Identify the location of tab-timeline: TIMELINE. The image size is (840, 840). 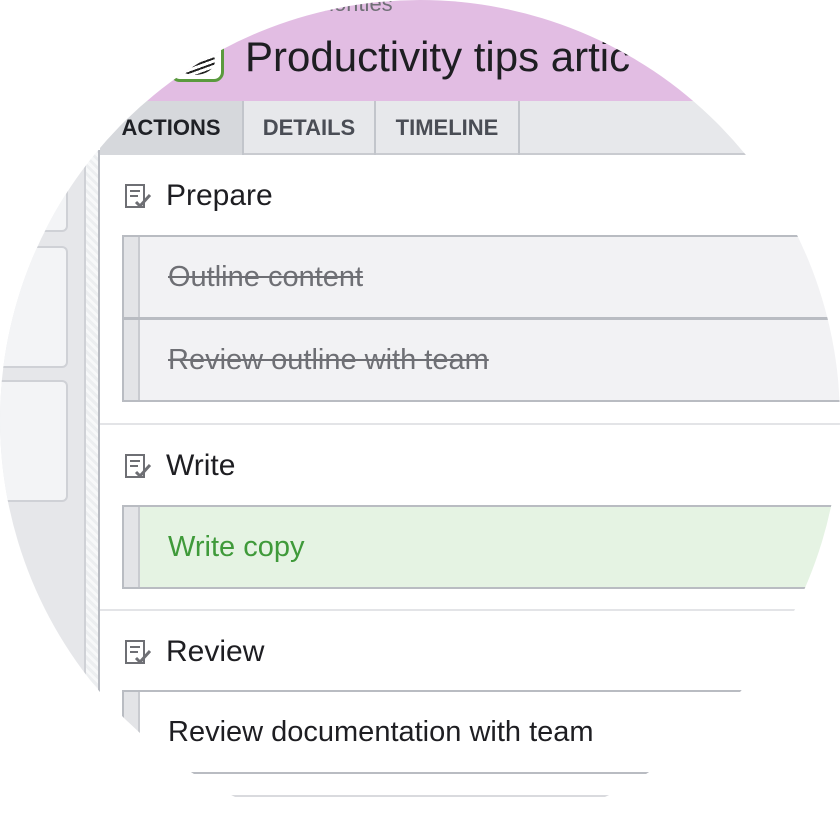
(448, 128).